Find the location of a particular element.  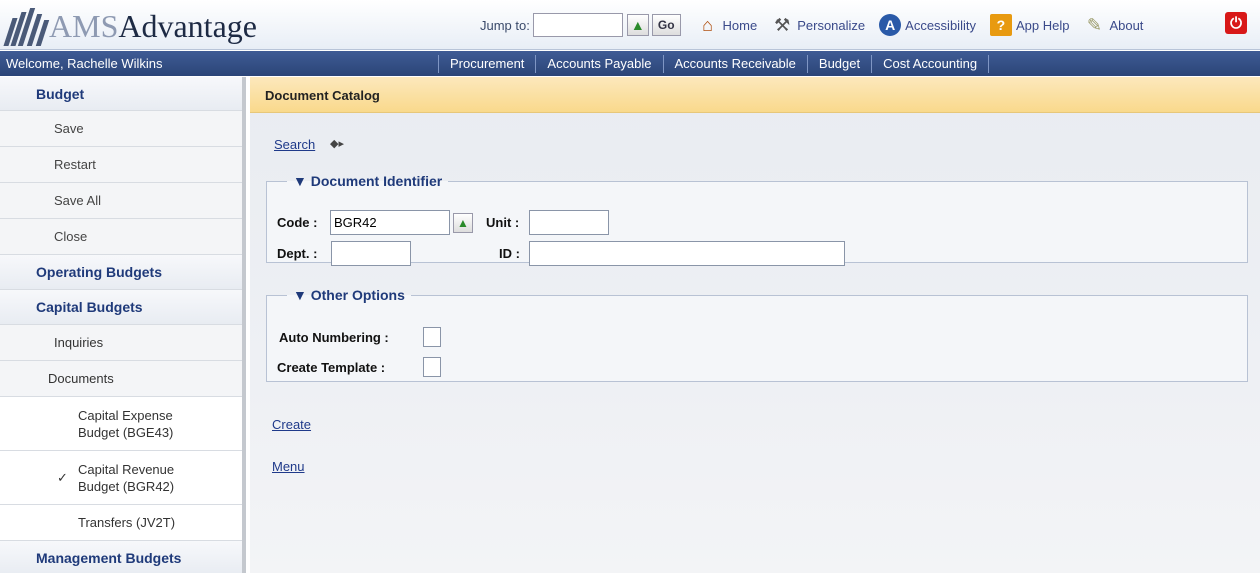

home-link: ⌂ Home is located at coordinates (727, 25).